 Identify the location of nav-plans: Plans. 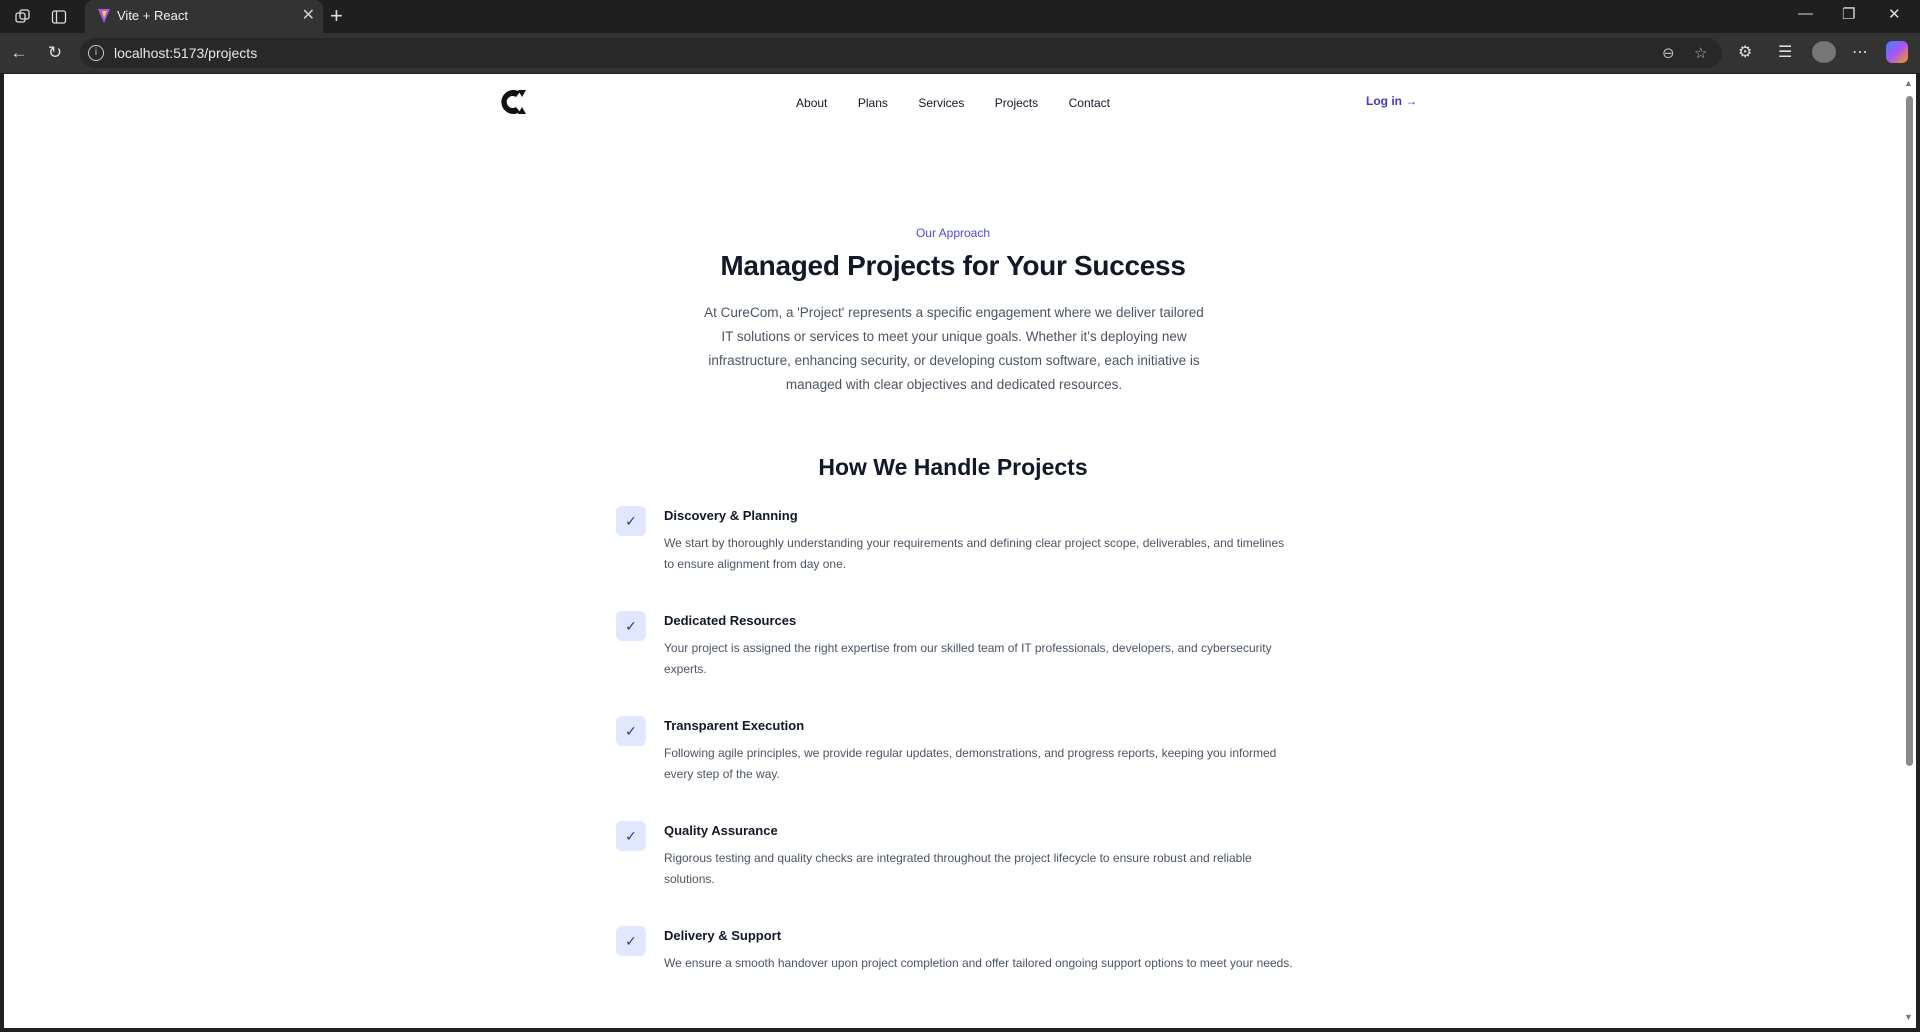
(873, 103).